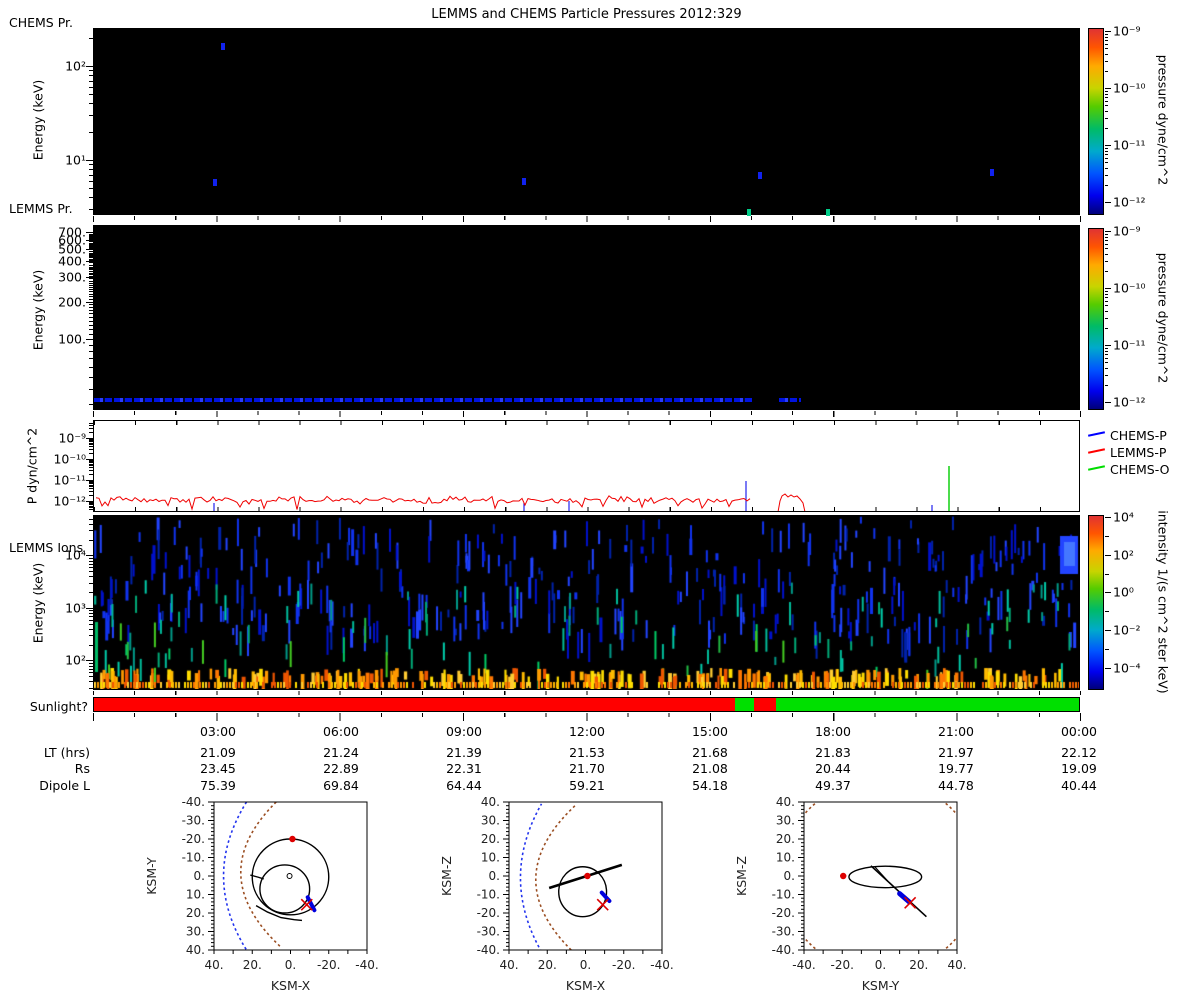 The width and height of the screenshot is (1200, 1000). I want to click on legend-swatch-chems-o, so click(1096, 468).